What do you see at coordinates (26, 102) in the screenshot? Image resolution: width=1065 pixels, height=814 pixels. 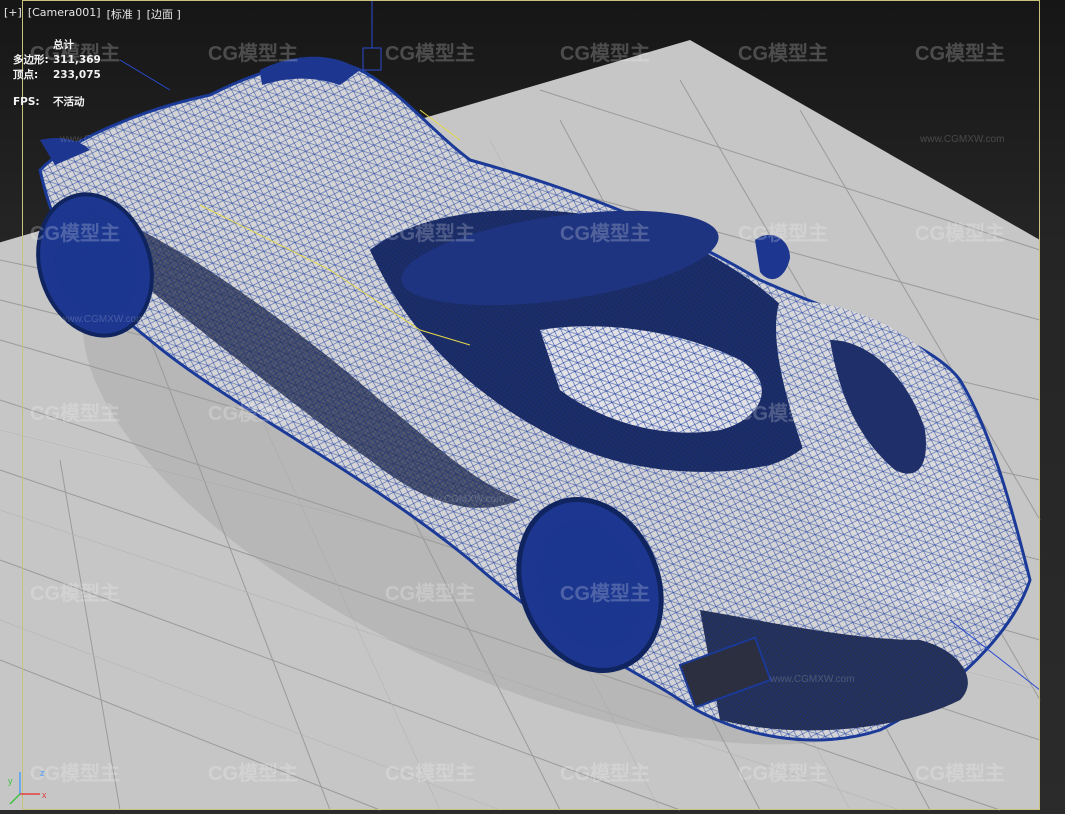 I see `fps-label: FPS:` at bounding box center [26, 102].